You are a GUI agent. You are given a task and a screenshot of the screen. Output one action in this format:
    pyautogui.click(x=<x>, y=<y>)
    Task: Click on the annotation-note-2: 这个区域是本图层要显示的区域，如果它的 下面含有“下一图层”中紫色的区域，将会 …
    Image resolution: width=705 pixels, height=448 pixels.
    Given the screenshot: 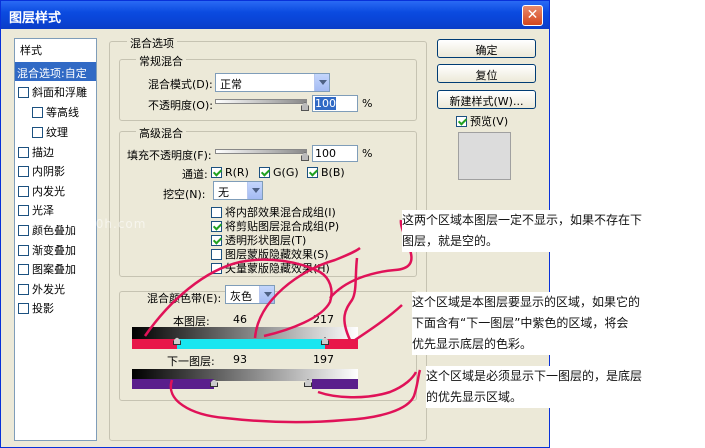 What is the action you would take?
    pyautogui.click(x=557, y=323)
    